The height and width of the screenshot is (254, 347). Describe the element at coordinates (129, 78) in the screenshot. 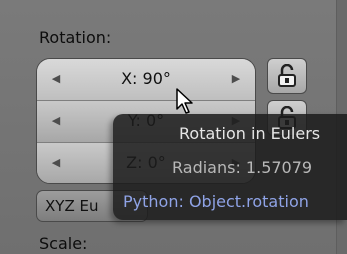

I see `rotation-x-label: X:` at that location.